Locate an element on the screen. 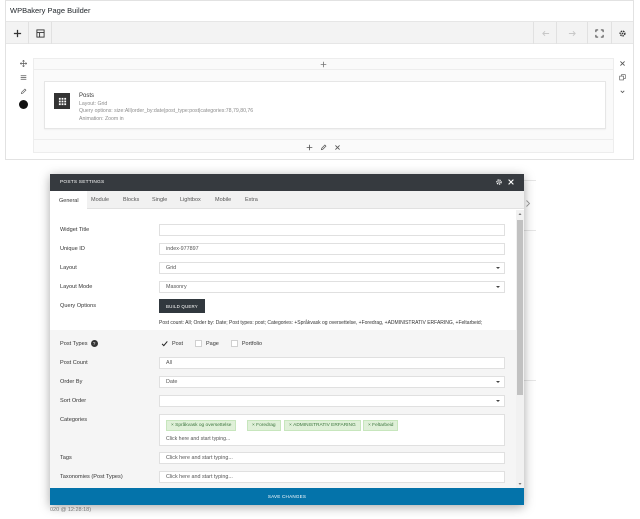  sort-order-select is located at coordinates (332, 401).